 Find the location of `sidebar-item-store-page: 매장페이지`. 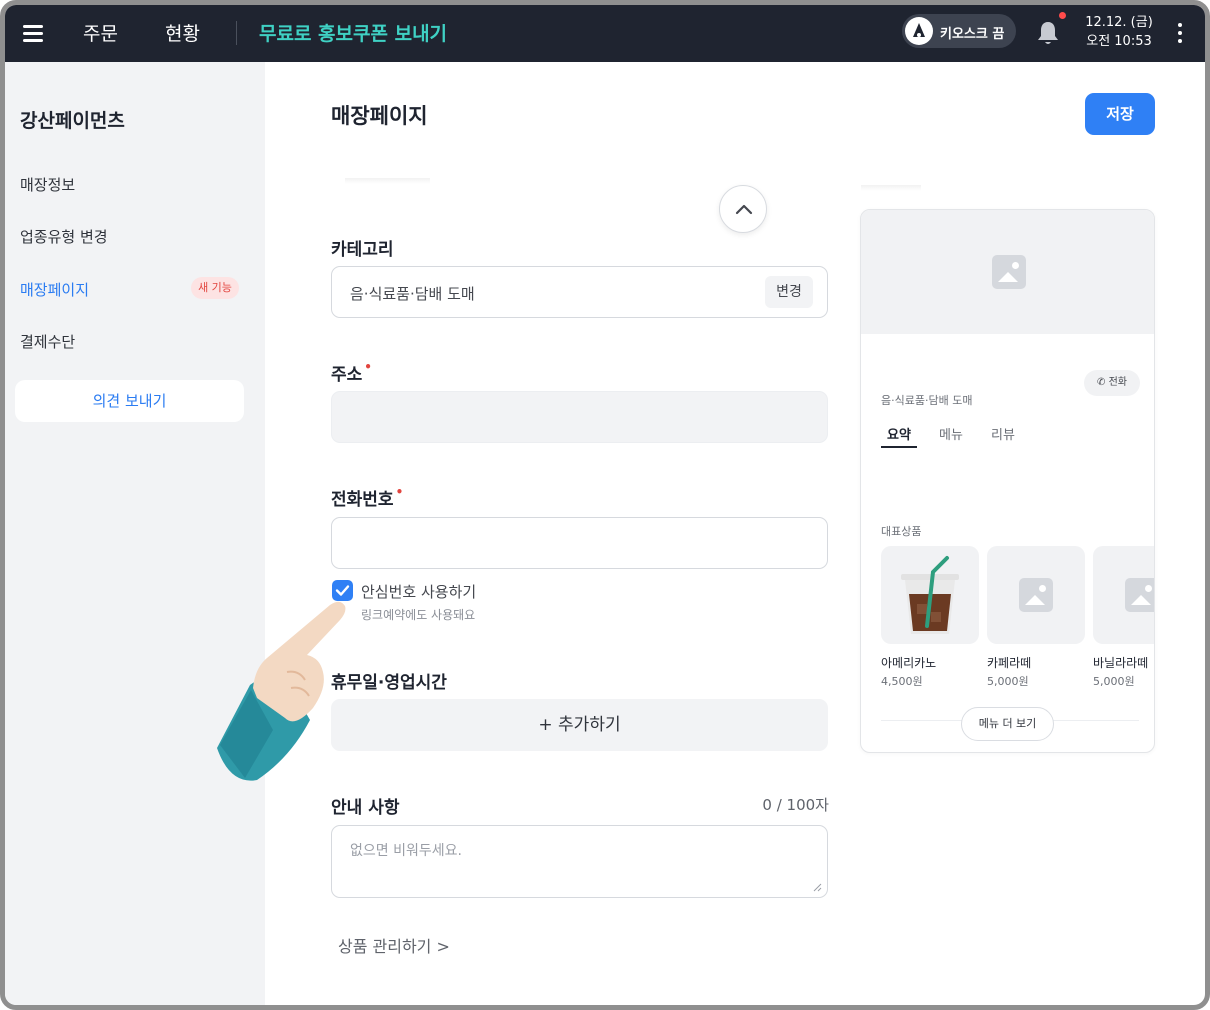

sidebar-item-store-page: 매장페이지 is located at coordinates (54, 289).